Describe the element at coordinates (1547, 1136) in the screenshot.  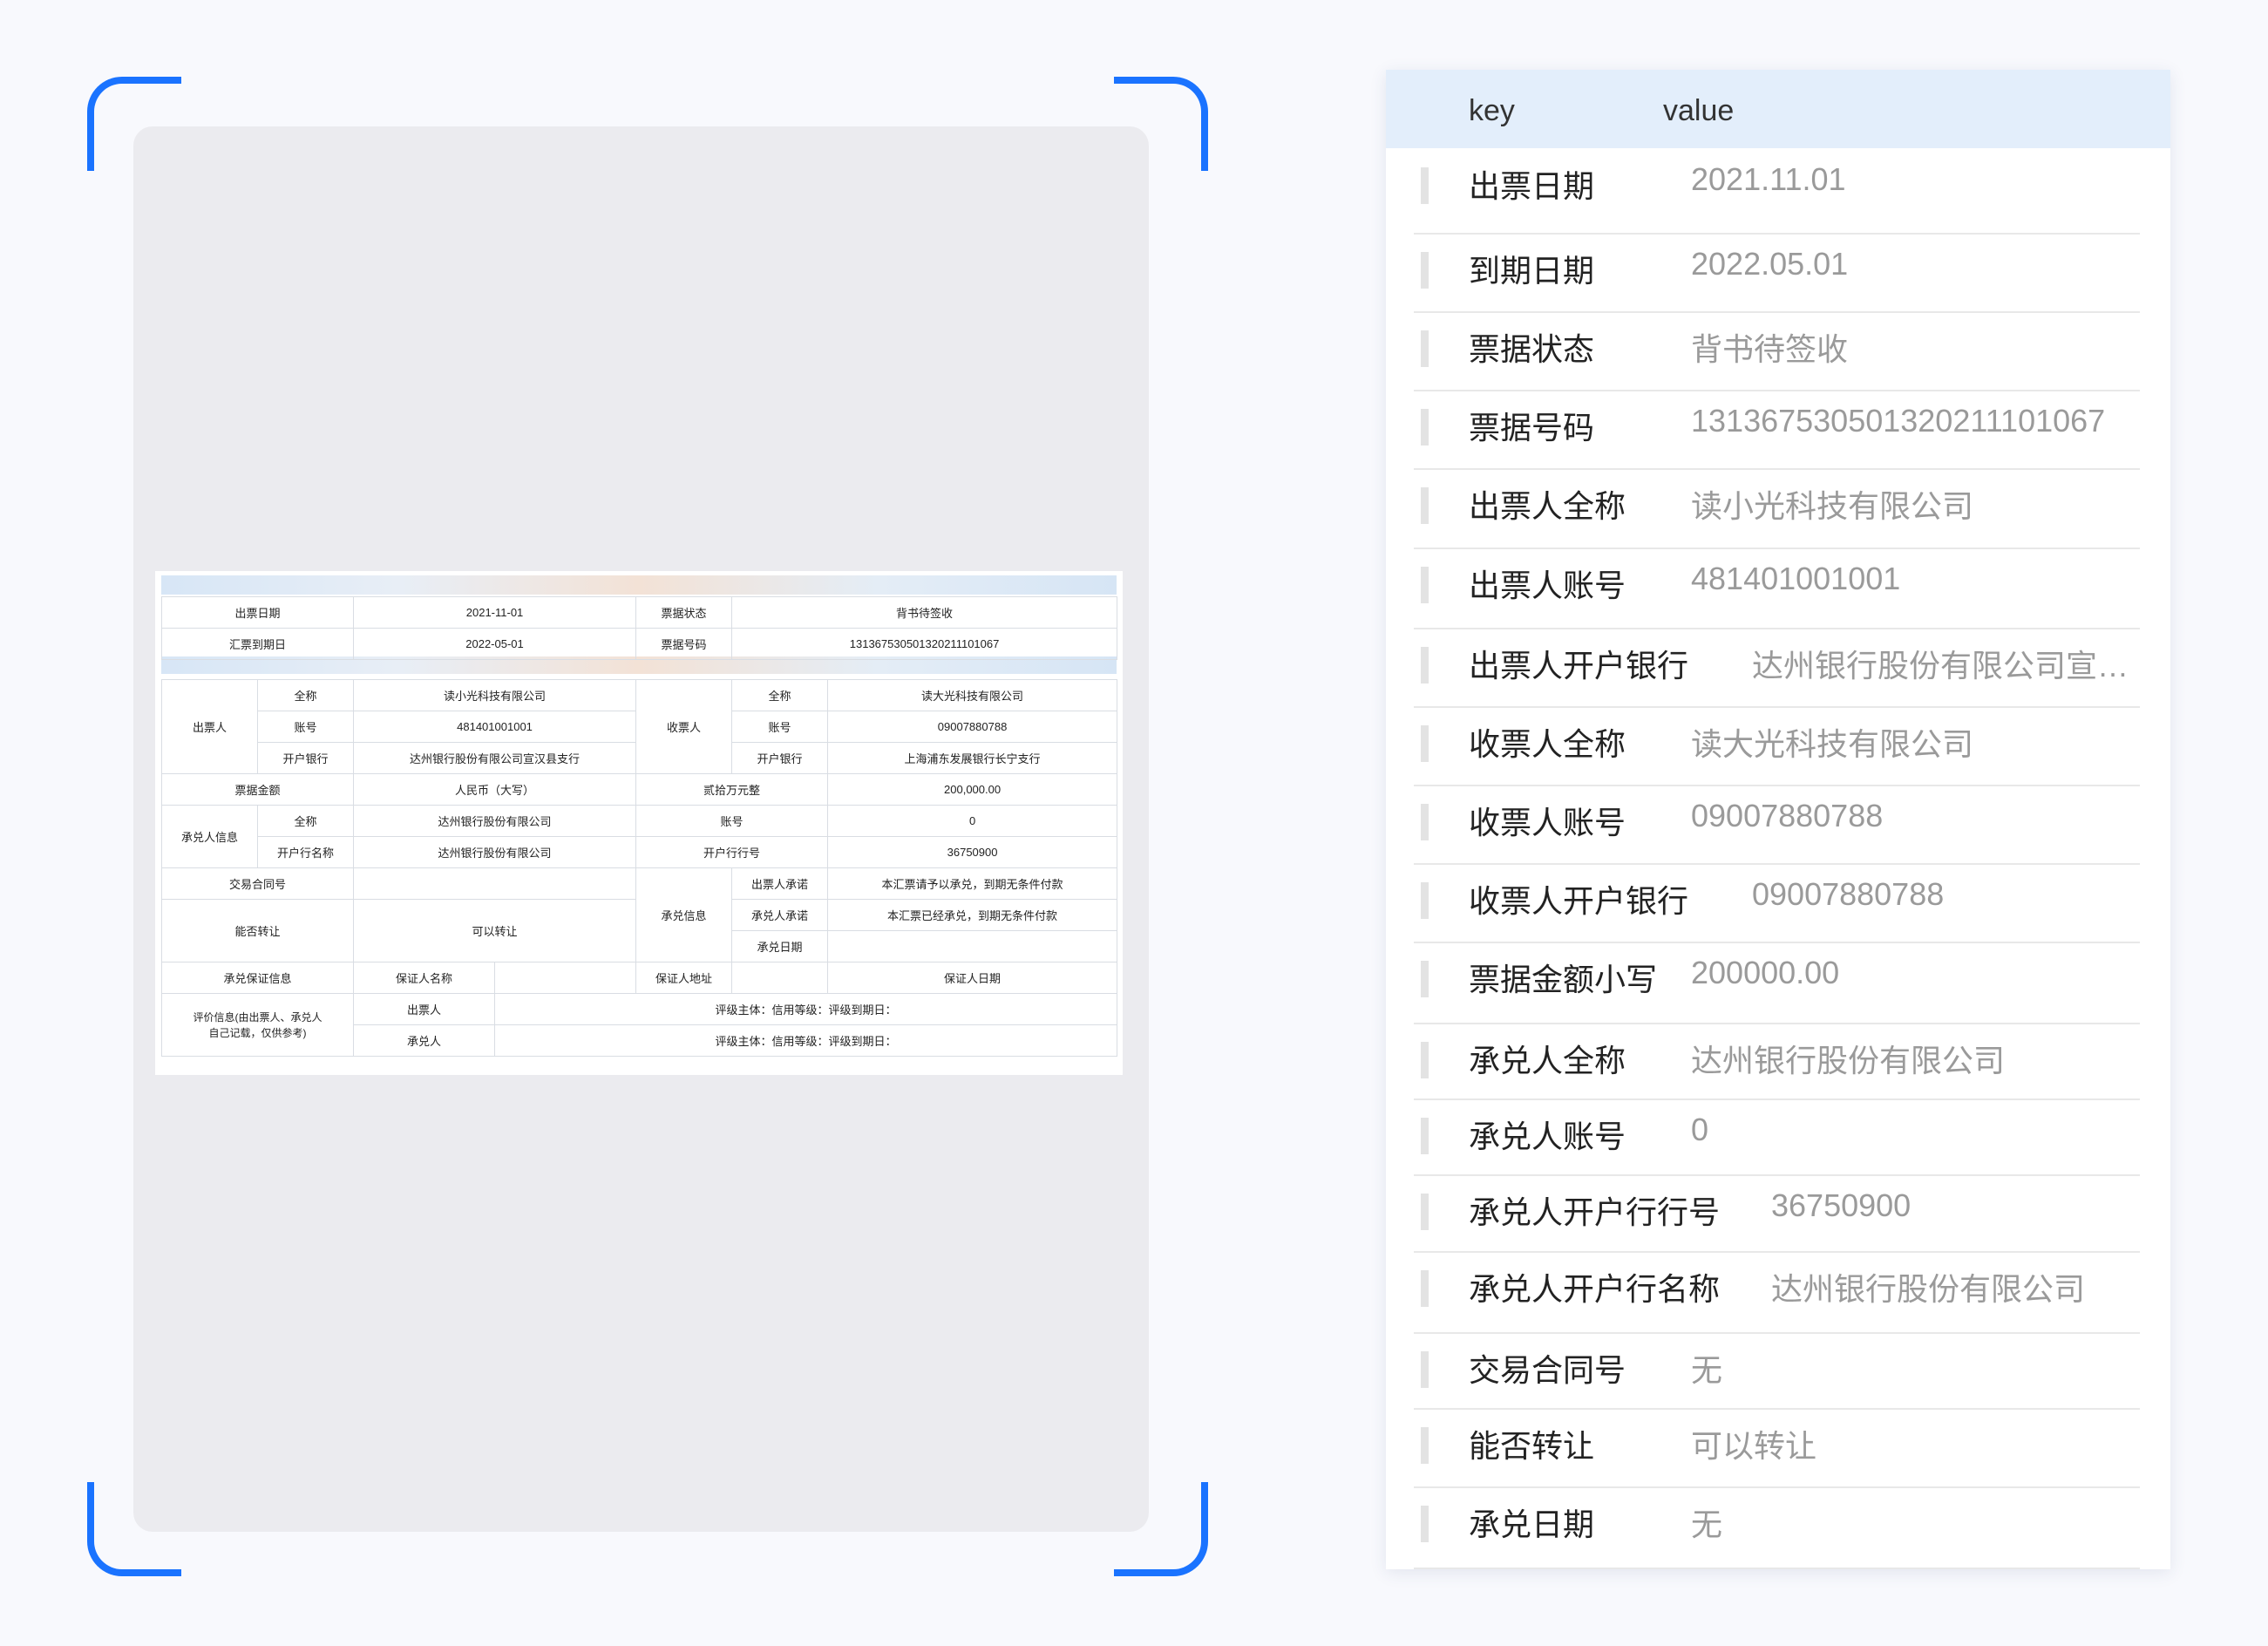
I see `result-key: 承兑人账号` at that location.